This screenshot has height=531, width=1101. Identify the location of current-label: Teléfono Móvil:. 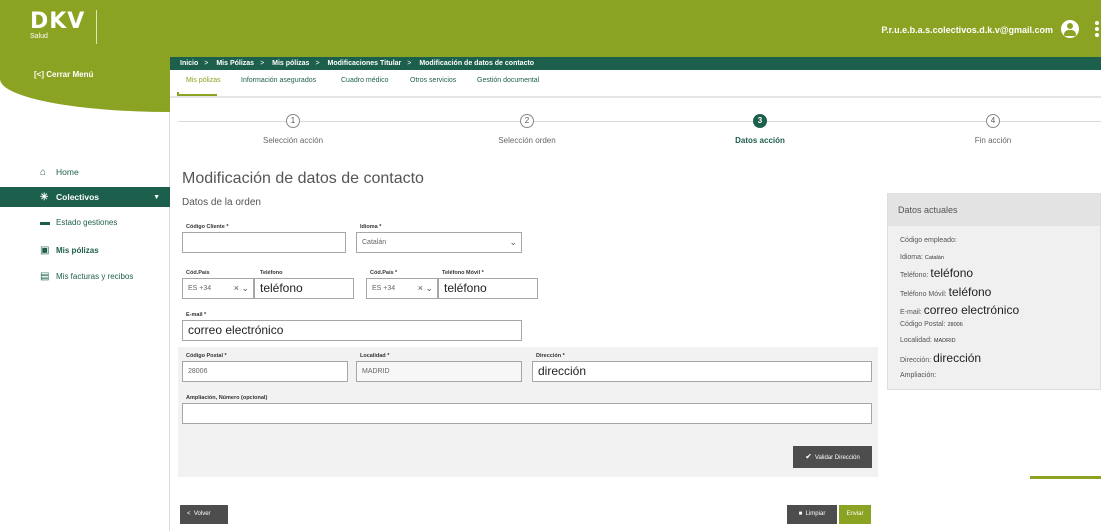
(923, 294).